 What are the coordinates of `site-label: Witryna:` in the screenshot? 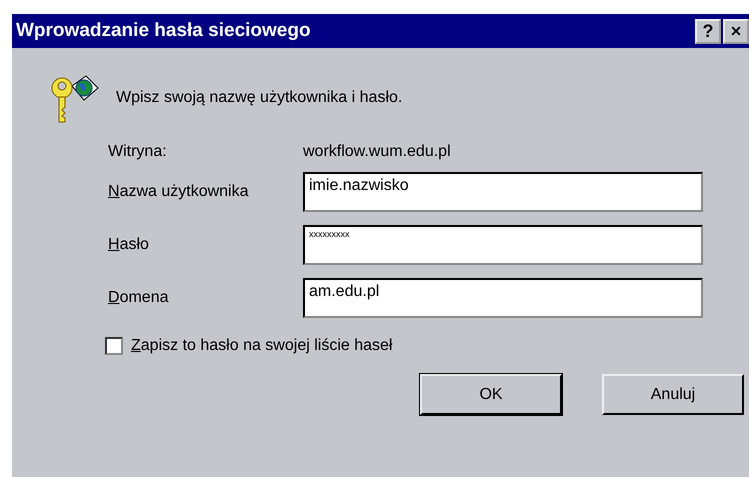 It's located at (138, 152).